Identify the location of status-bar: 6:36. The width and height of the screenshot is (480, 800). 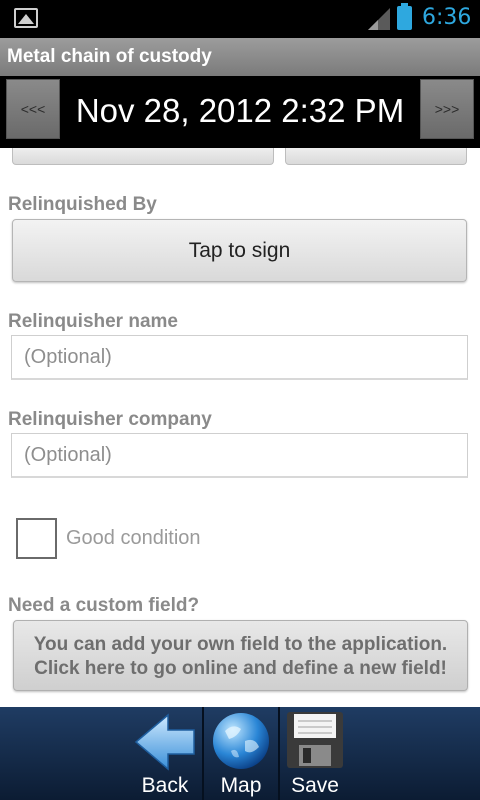
(240, 19).